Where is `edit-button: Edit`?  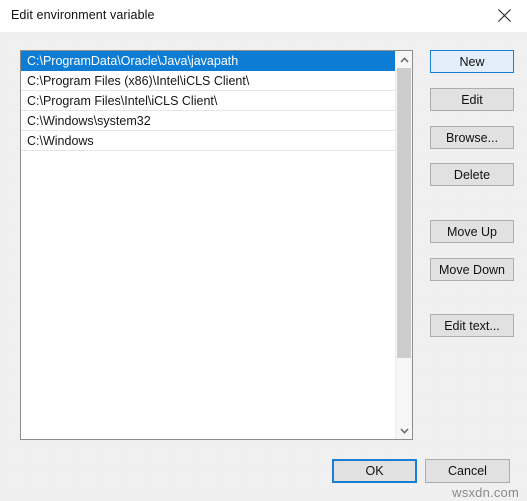 edit-button: Edit is located at coordinates (472, 99).